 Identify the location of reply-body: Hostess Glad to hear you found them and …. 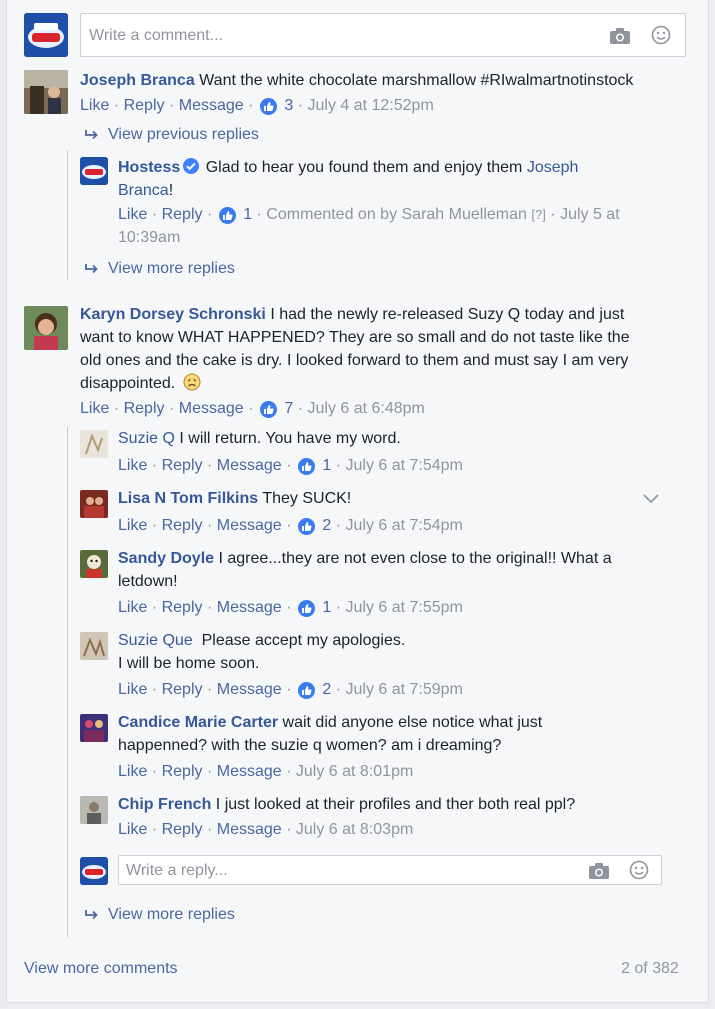
(348, 178).